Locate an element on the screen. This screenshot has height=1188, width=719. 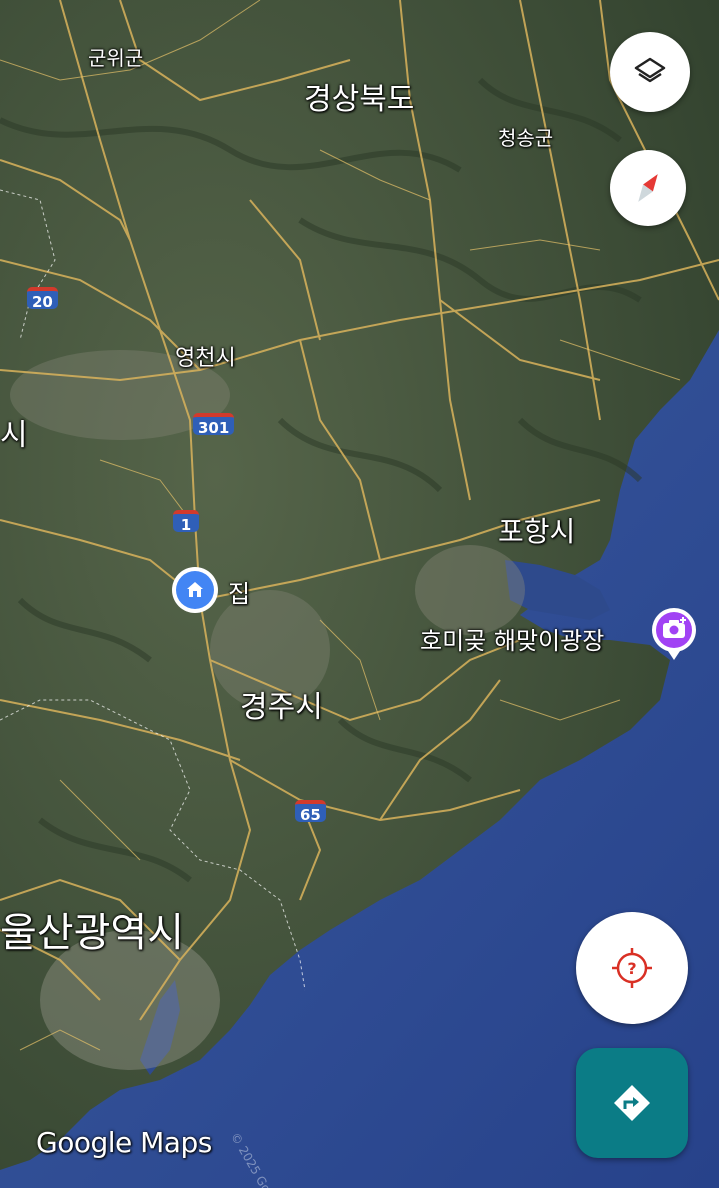
place-label-ulsan: 울산광역시 is located at coordinates (92, 933).